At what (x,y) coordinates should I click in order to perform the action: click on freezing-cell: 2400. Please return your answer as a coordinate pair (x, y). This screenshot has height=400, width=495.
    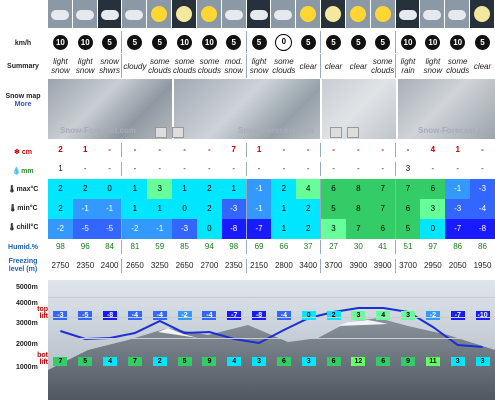
    Looking at the image, I should click on (110, 266).